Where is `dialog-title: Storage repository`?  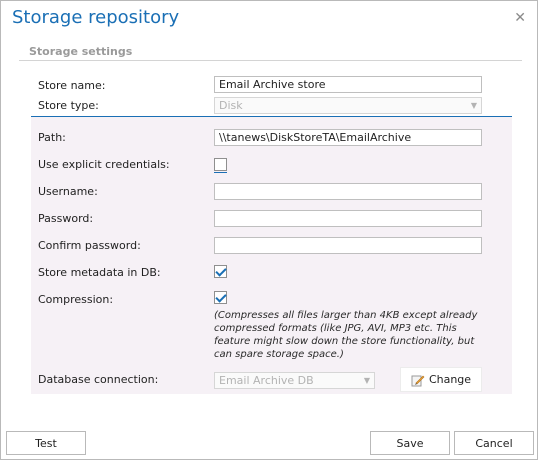 dialog-title: Storage repository is located at coordinates (96, 17).